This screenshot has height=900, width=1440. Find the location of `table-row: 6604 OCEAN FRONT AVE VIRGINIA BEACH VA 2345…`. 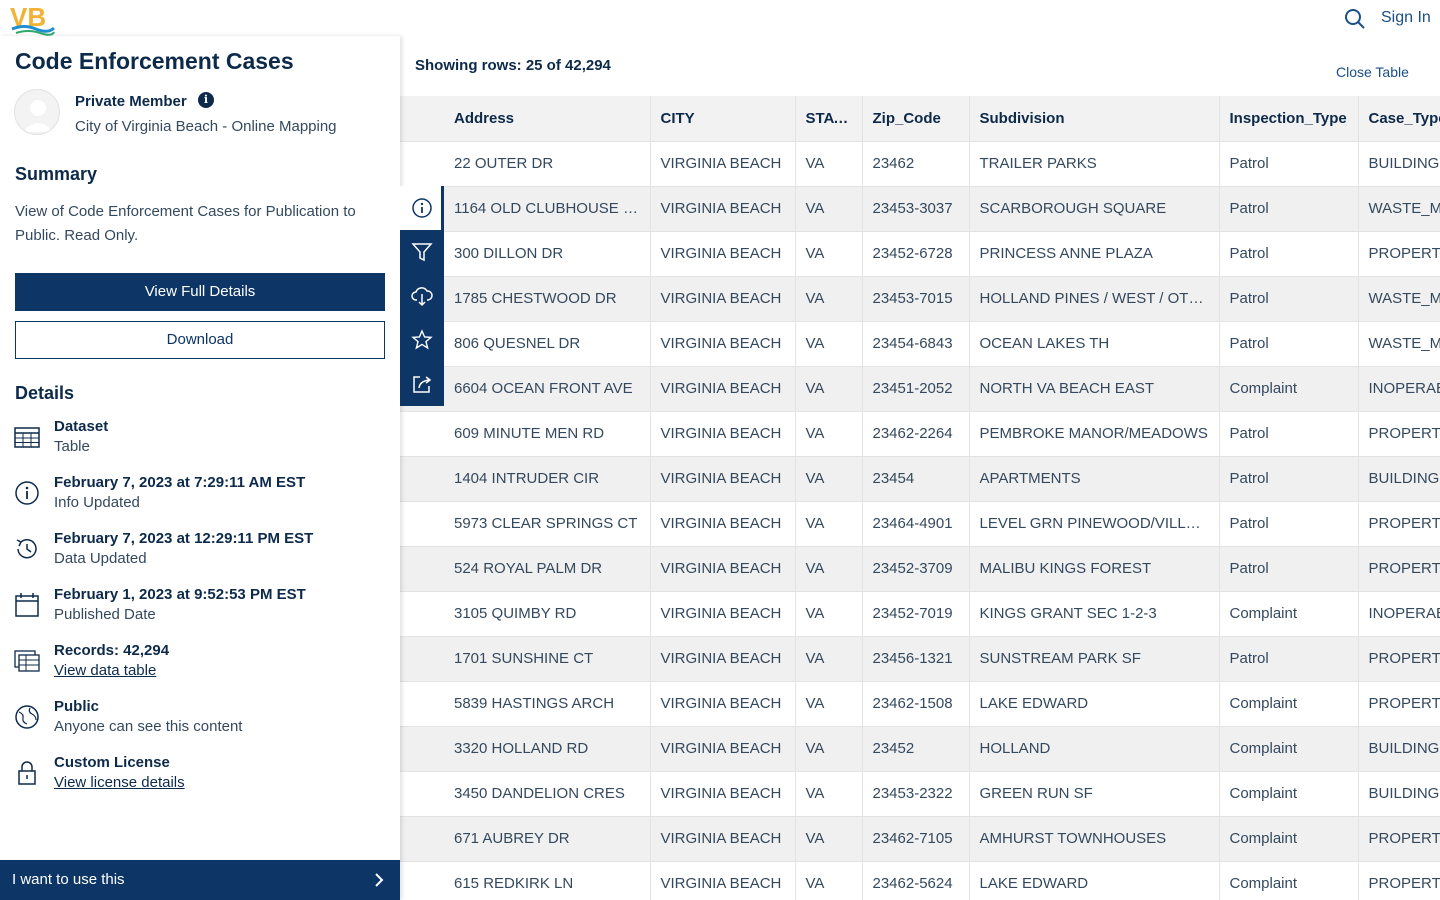

table-row: 6604 OCEAN FRONT AVE VIRGINIA BEACH VA 2345… is located at coordinates (920, 389).